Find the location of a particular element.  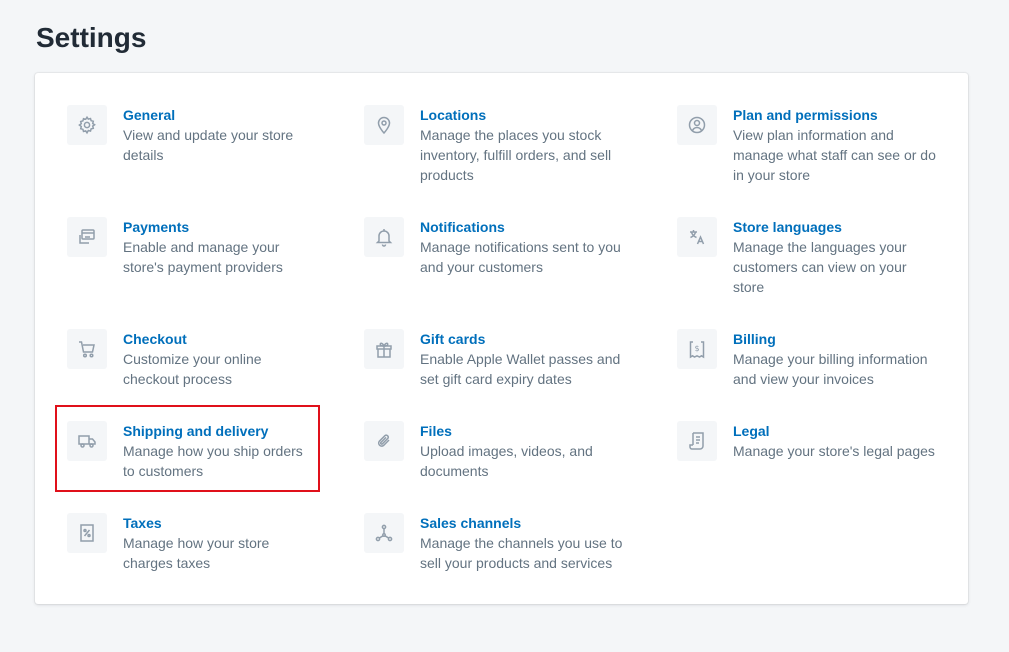

settings-item-title: Taxes is located at coordinates (142, 523).